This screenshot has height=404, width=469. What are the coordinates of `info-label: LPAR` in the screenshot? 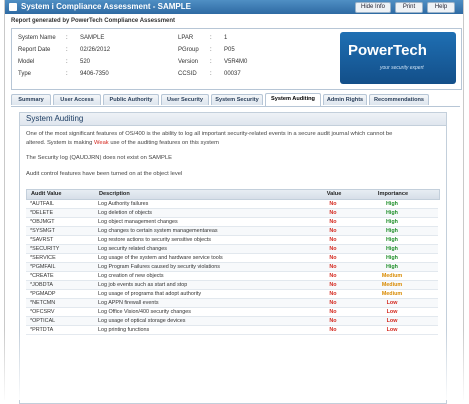 It's located at (186, 38).